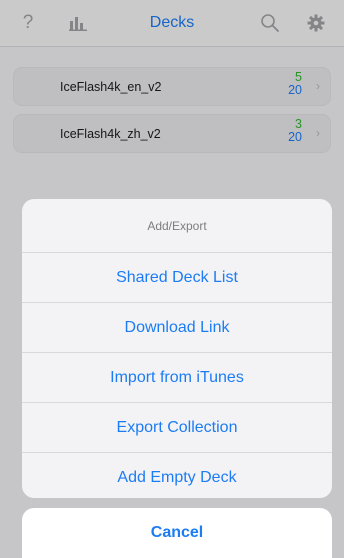 This screenshot has width=344, height=558. I want to click on export-collection-button: Export Collection, so click(177, 427).